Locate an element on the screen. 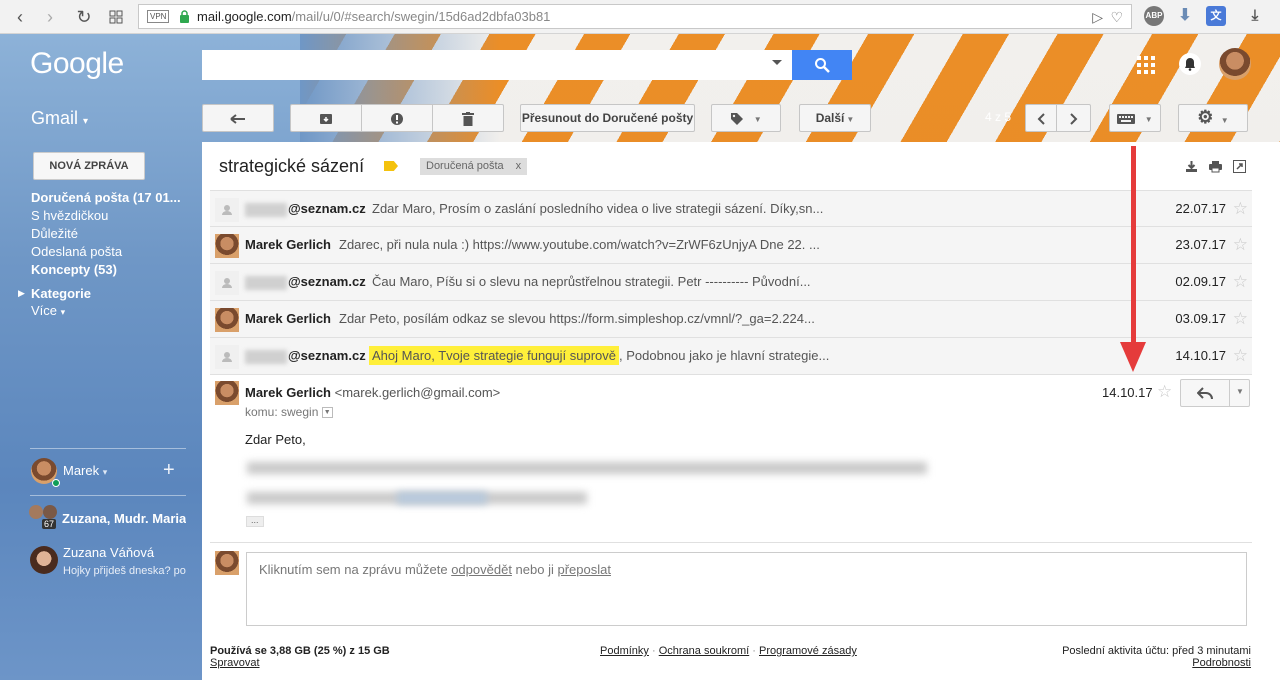  manage-storage-link: Spravovat is located at coordinates (235, 663).